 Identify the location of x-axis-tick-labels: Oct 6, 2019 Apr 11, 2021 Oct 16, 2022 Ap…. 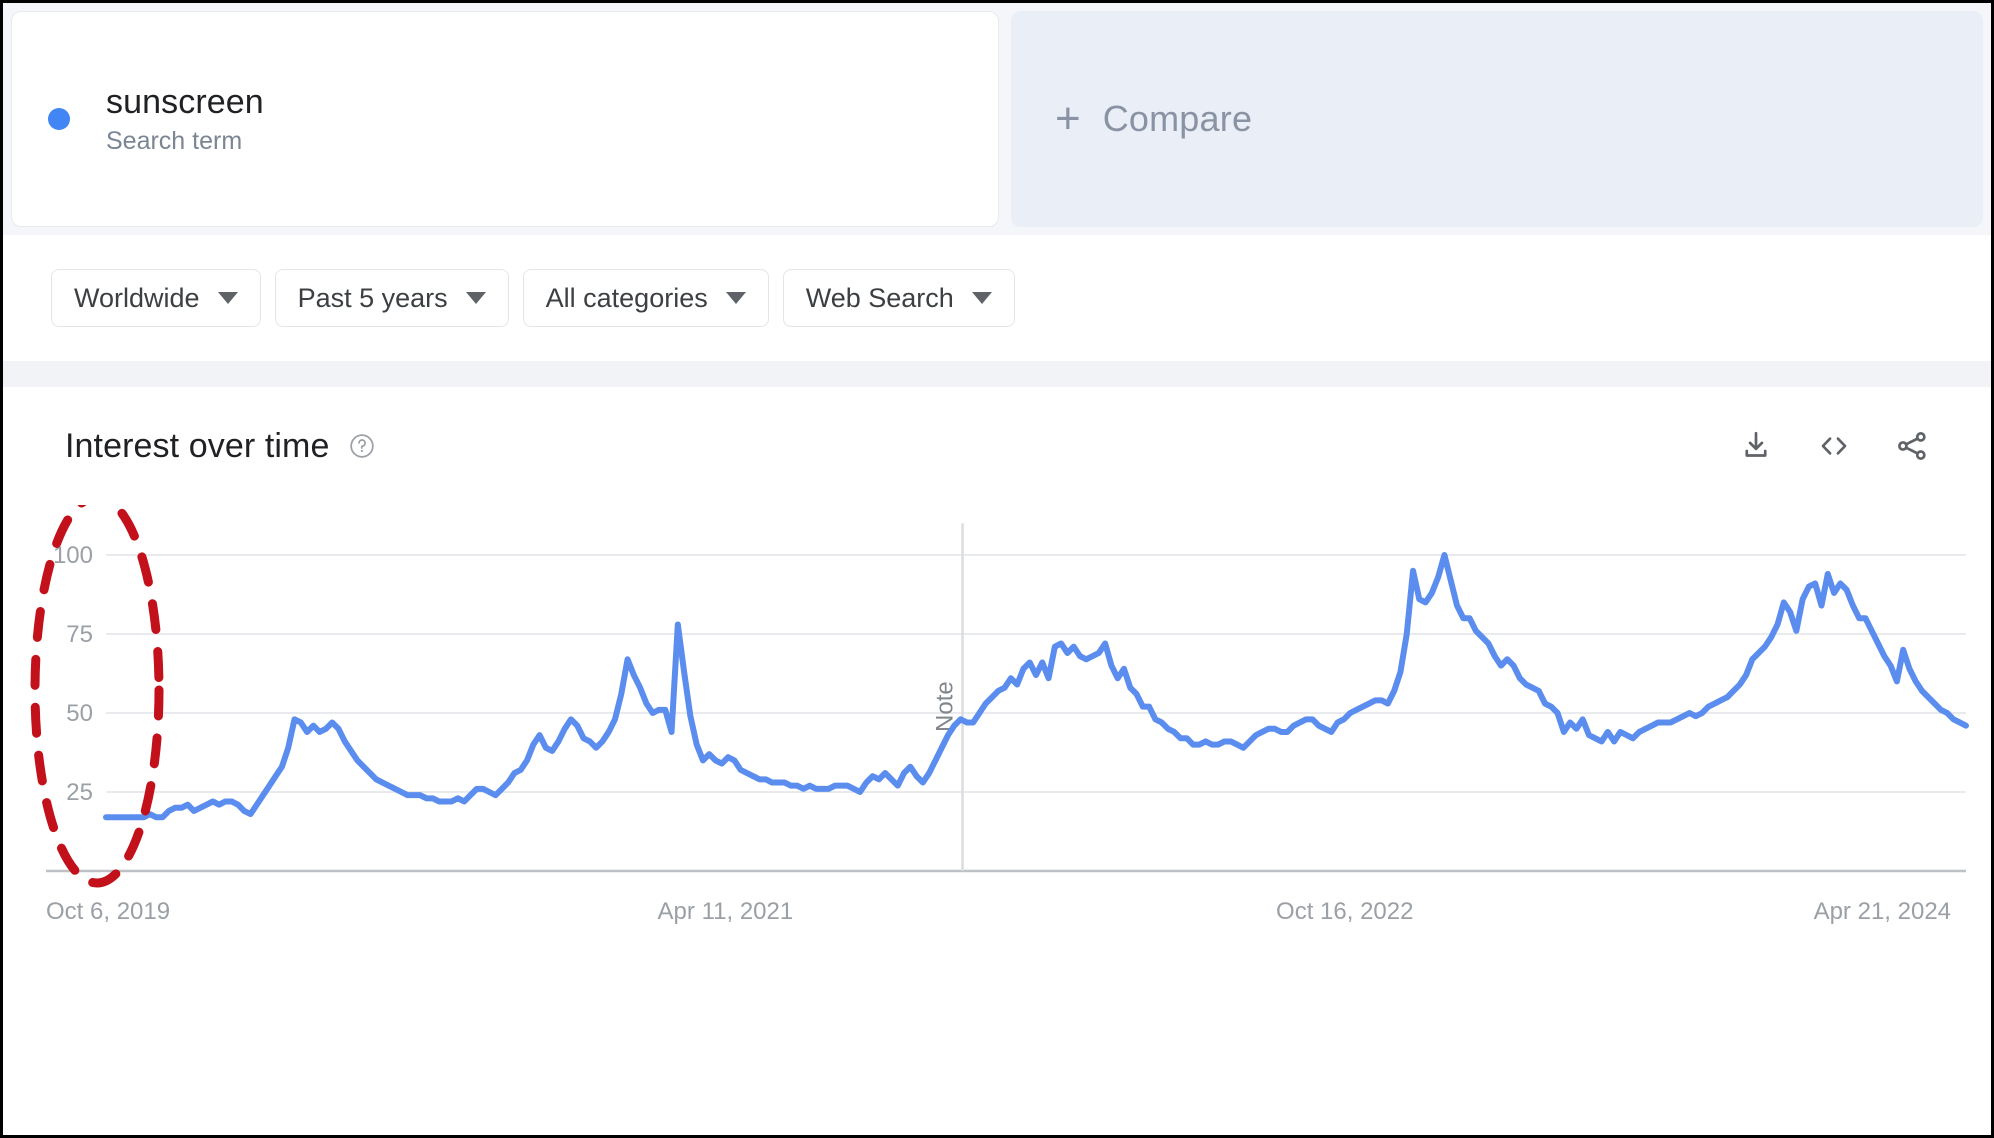
(998, 911).